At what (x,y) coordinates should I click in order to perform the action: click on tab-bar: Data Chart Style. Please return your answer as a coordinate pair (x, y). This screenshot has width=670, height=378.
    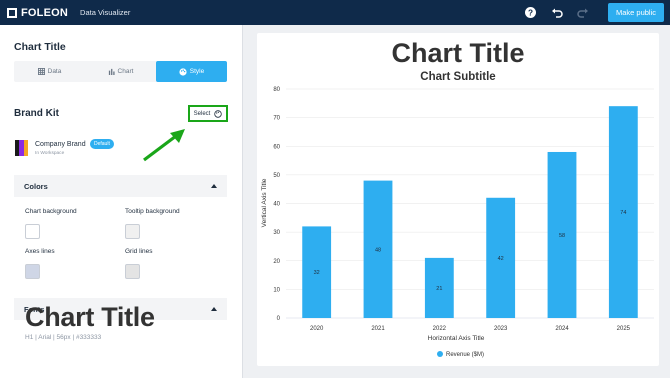
    Looking at the image, I should click on (120, 71).